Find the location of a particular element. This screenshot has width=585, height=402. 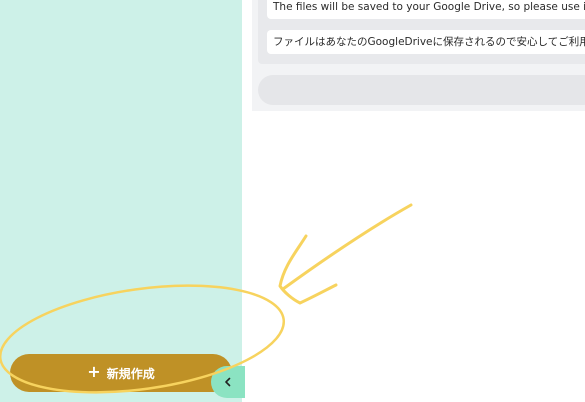

plus-icon: + is located at coordinates (94, 371).